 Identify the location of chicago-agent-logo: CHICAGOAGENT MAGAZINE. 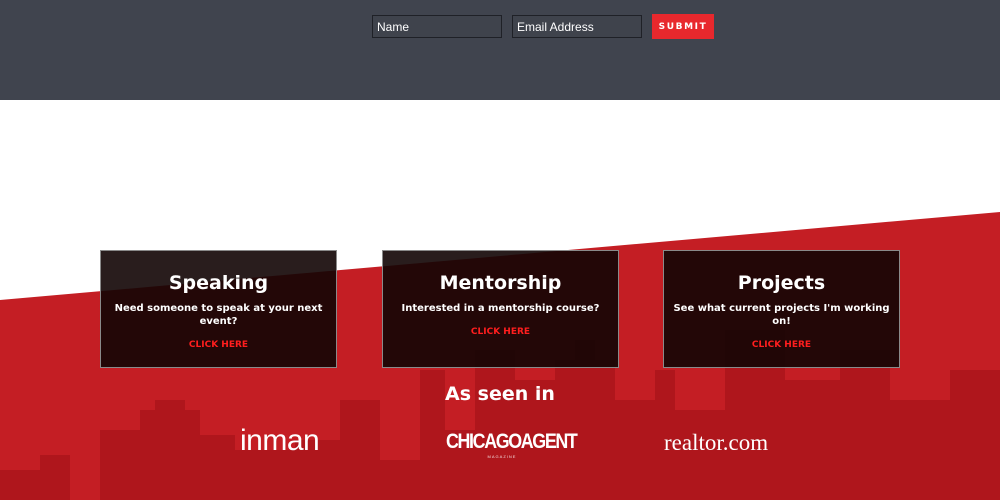
(512, 444).